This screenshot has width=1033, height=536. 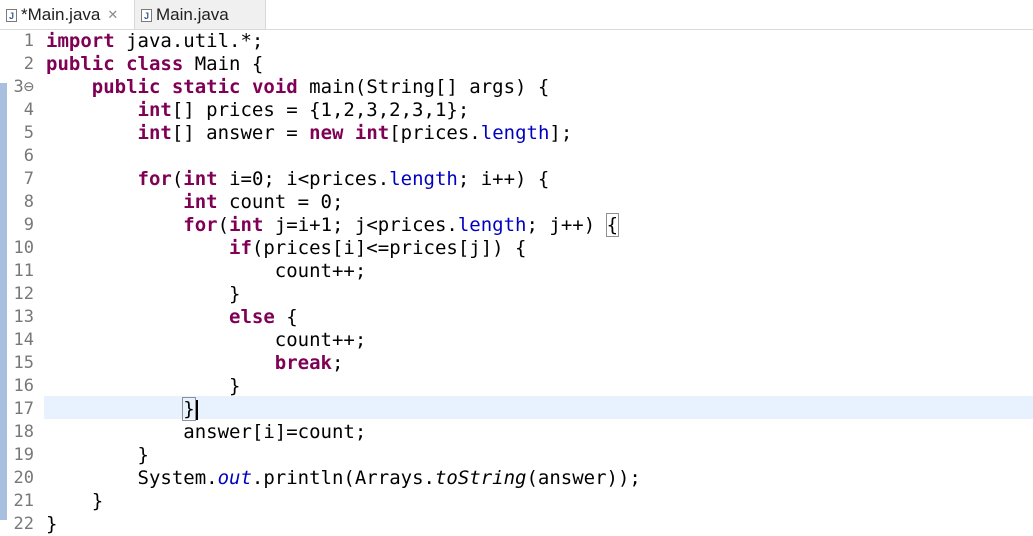 What do you see at coordinates (189, 409) in the screenshot?
I see `matching-bracket: }` at bounding box center [189, 409].